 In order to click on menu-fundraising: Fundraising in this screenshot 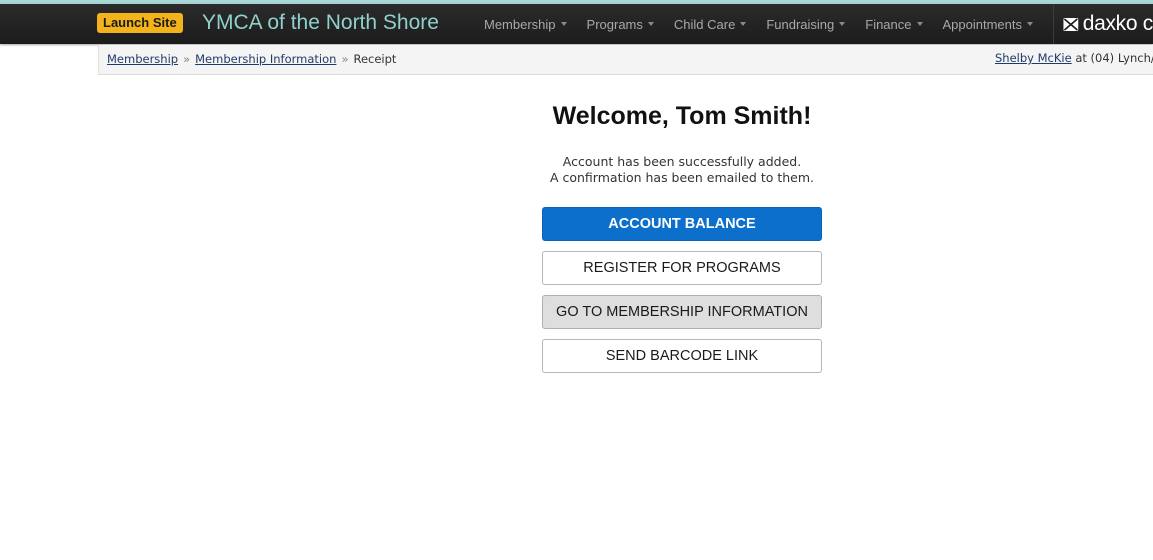, I will do `click(805, 24)`.